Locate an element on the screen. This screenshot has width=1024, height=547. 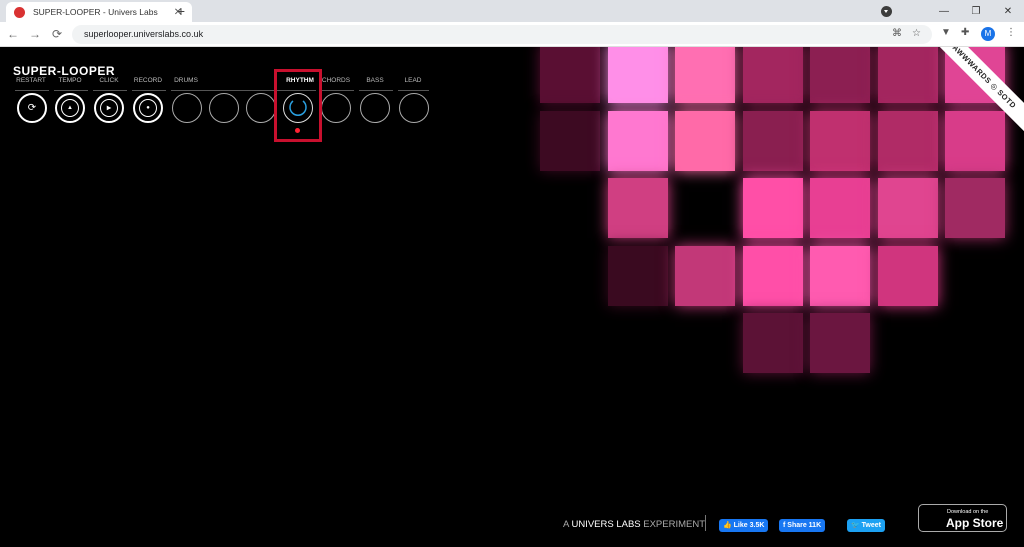
lead-knob is located at coordinates (414, 108).